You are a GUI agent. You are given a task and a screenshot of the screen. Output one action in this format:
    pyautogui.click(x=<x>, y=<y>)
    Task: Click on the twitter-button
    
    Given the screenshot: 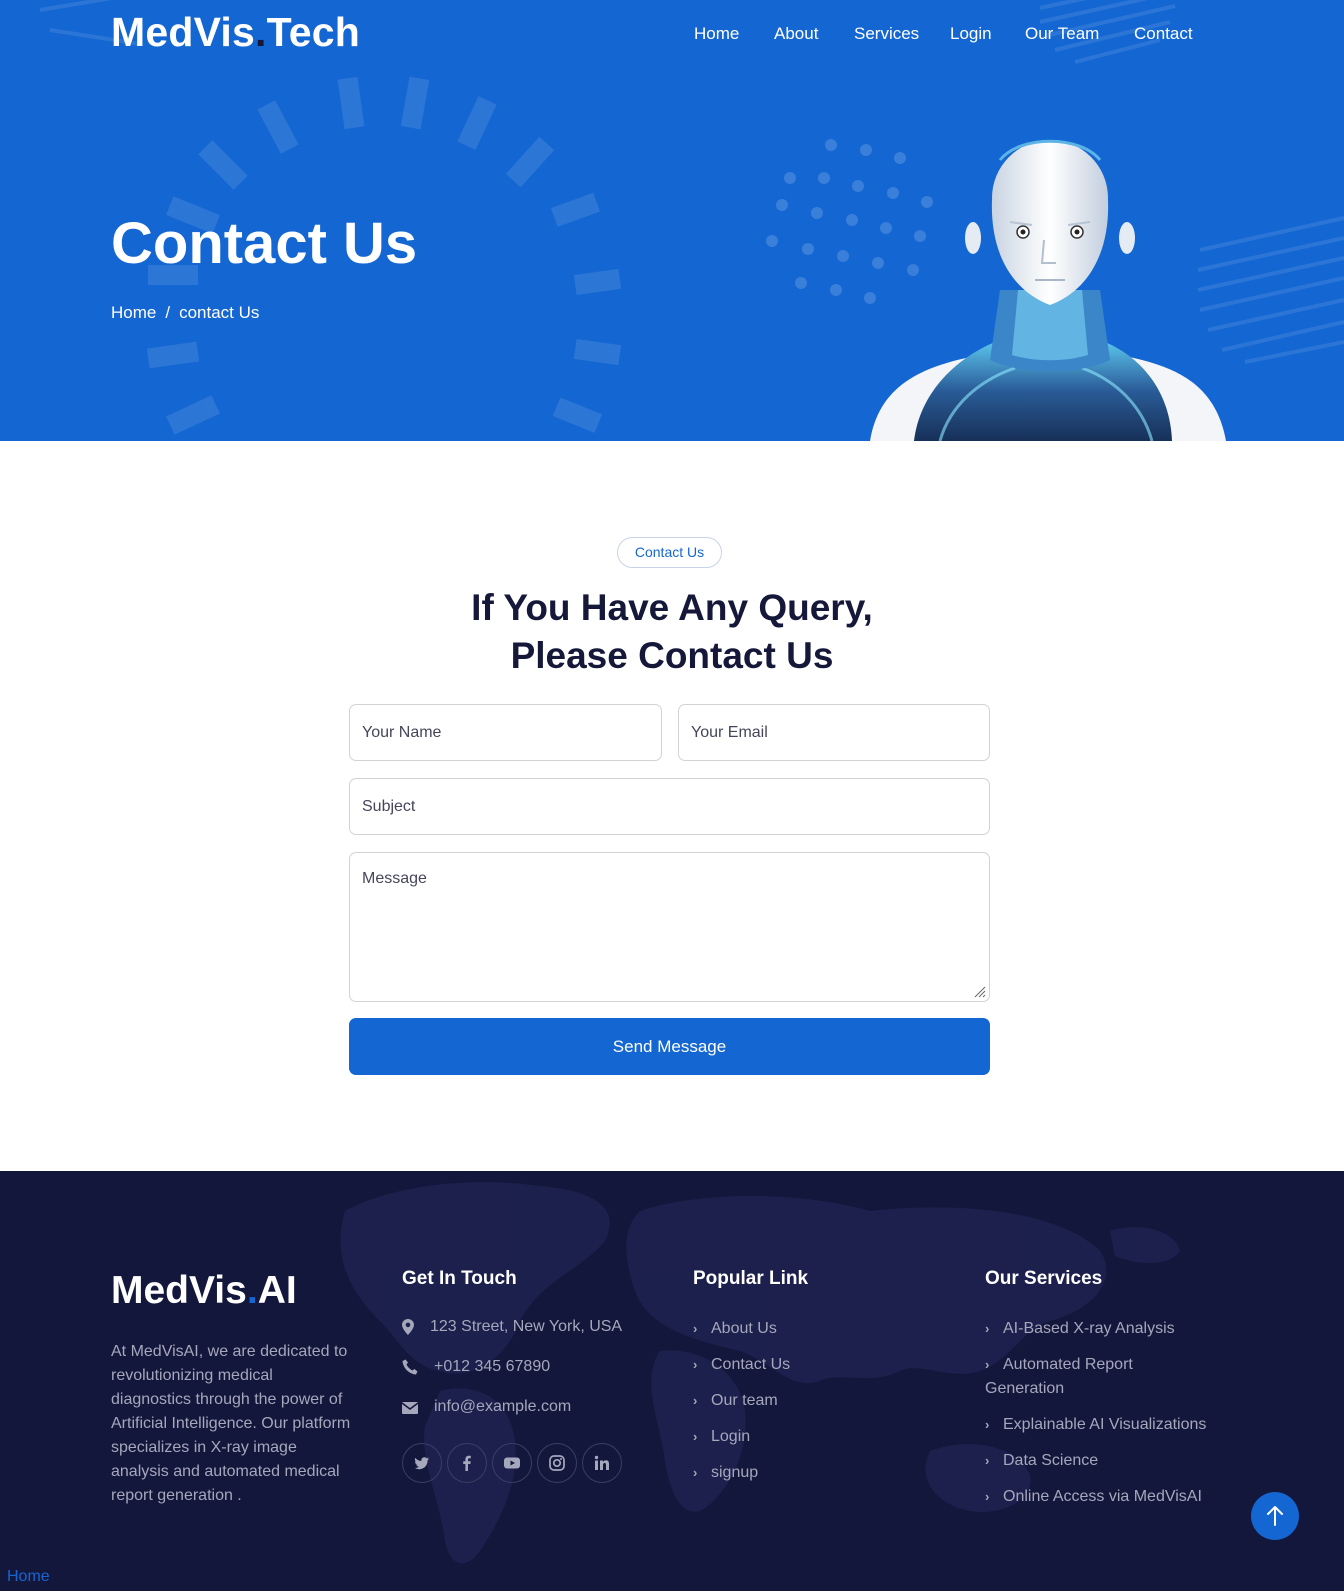 What is the action you would take?
    pyautogui.click(x=422, y=1463)
    